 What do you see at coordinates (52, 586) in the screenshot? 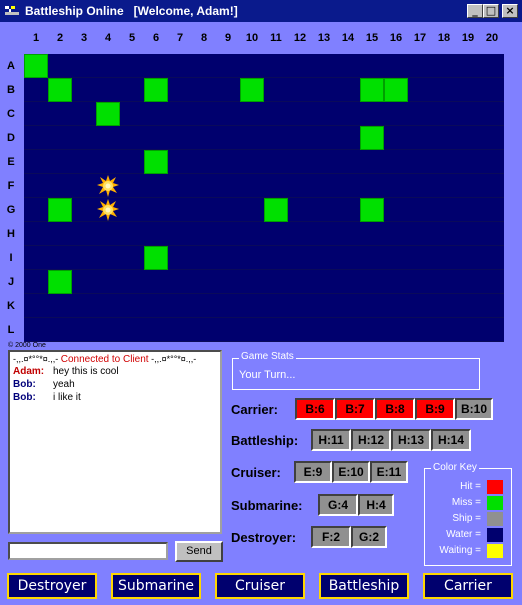
I see `destroyer-button: Destroyer` at bounding box center [52, 586].